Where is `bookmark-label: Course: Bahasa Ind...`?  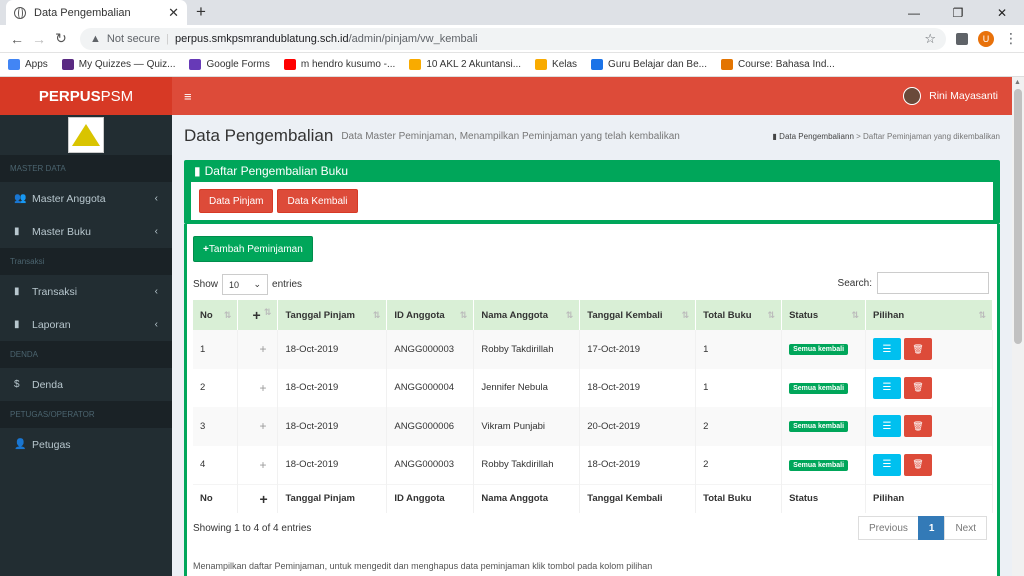
bookmark-label: Course: Bahasa Ind... is located at coordinates (786, 64).